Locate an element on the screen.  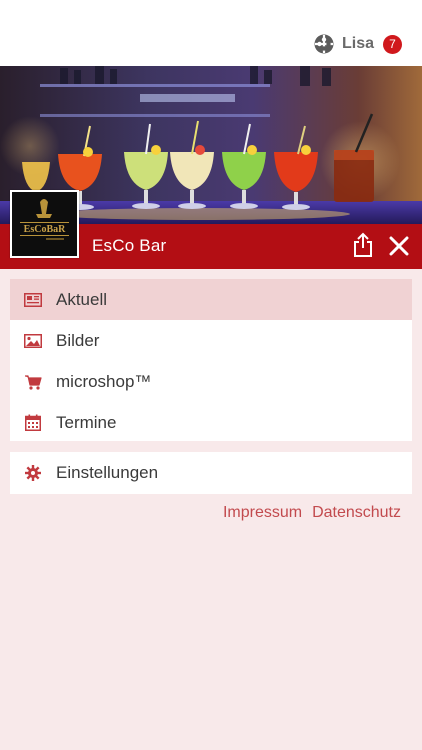
user-account: Lisa 7 is located at coordinates (358, 44).